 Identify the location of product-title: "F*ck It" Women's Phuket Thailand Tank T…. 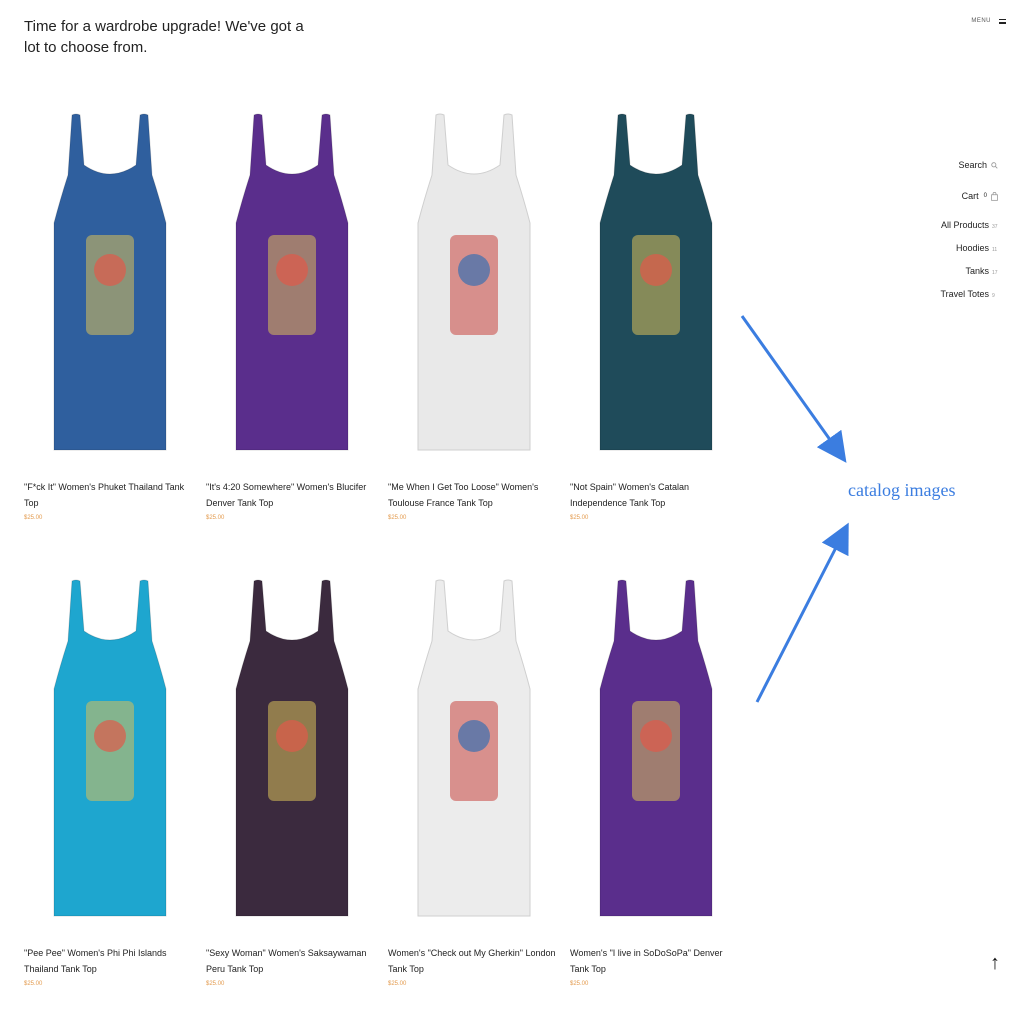
(110, 495).